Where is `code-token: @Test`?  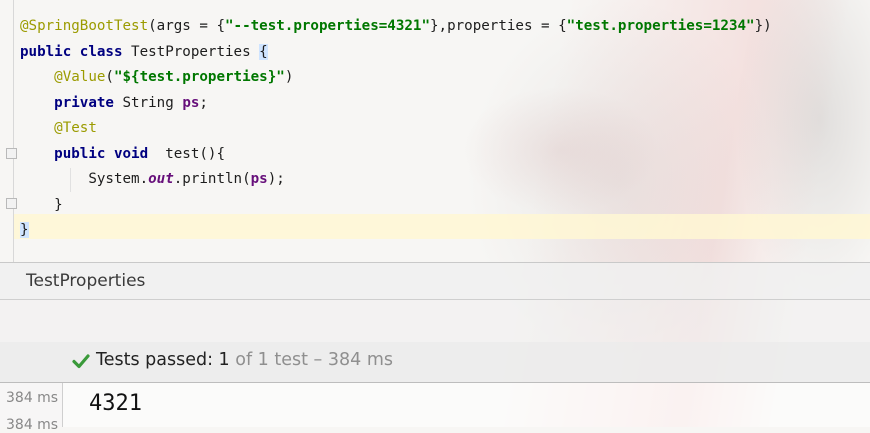
code-token: @Test is located at coordinates (75, 128).